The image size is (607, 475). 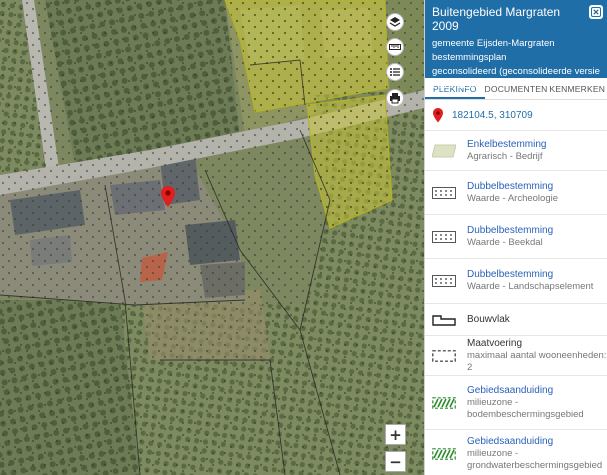 What do you see at coordinates (444, 356) in the screenshot?
I see `dashed-box-icon` at bounding box center [444, 356].